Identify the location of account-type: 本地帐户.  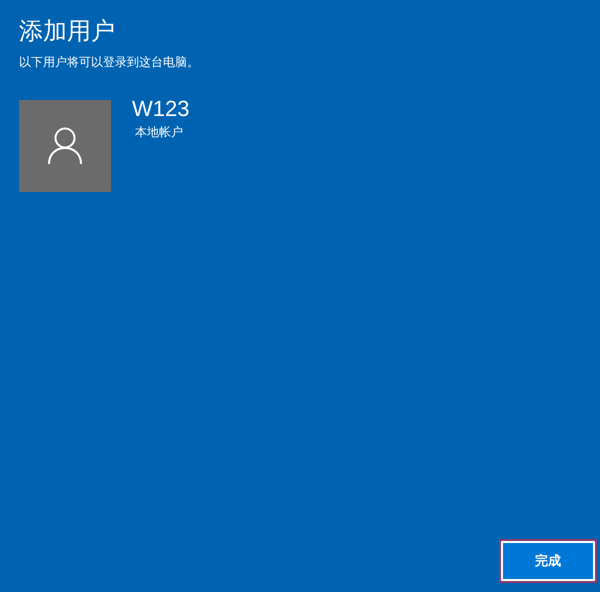
(159, 132).